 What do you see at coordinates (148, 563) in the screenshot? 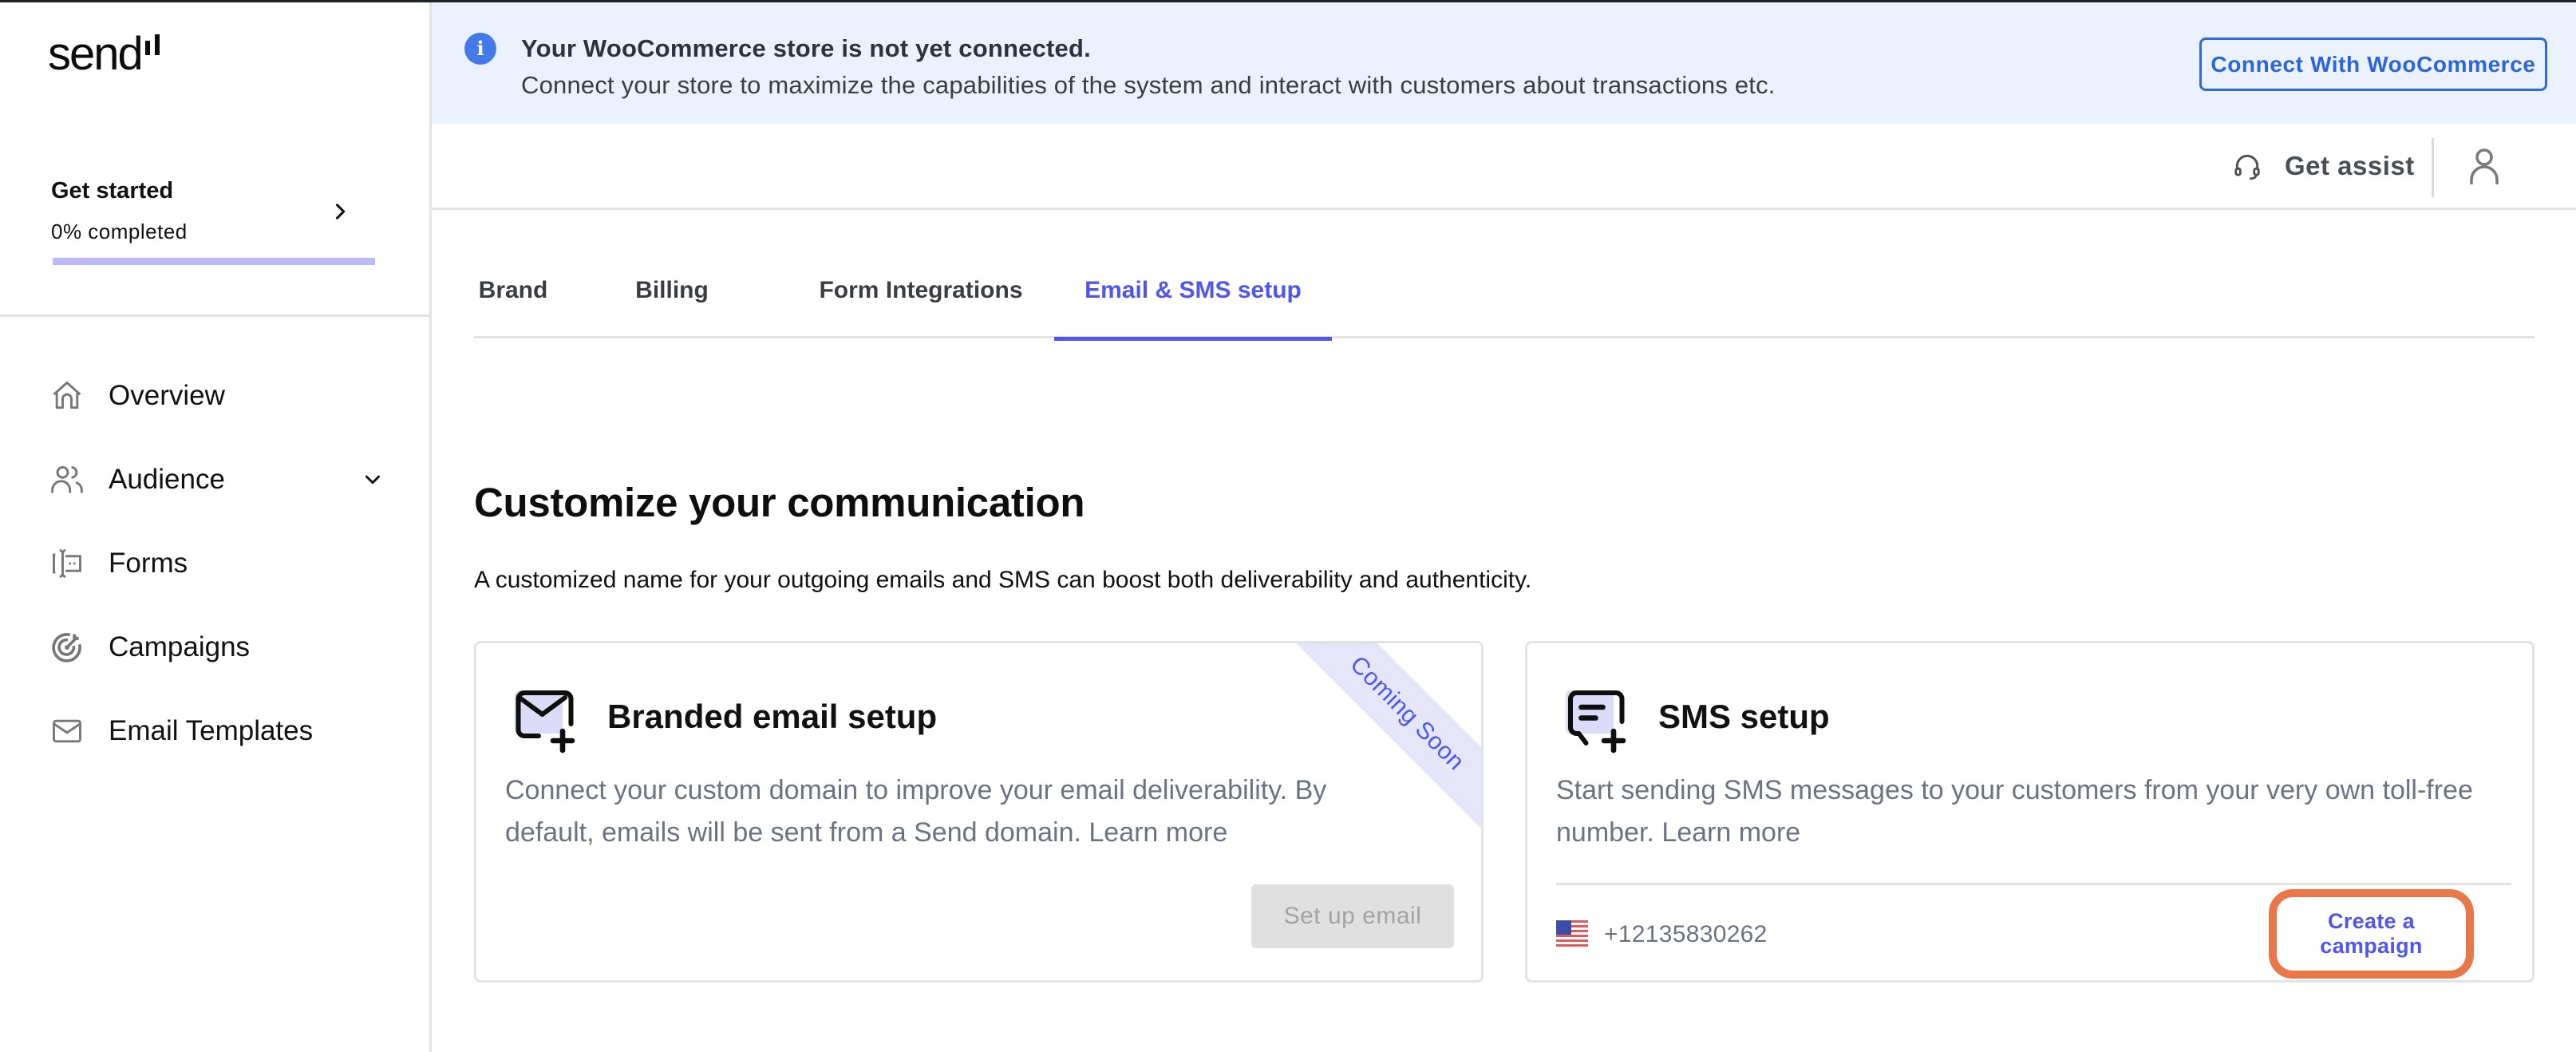
I see `sidebar-item-label: Forms` at bounding box center [148, 563].